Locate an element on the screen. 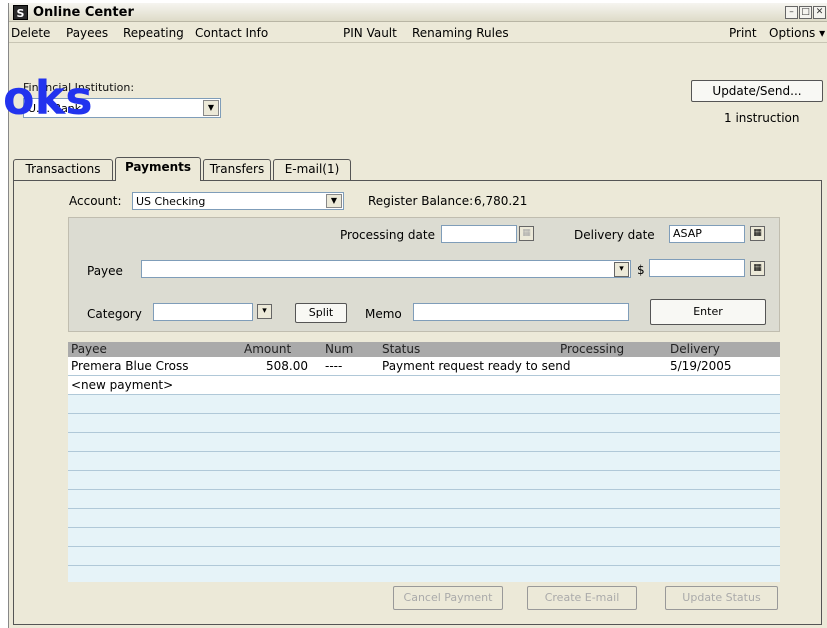  menu-renaming-rules: Renaming Rules is located at coordinates (460, 33).